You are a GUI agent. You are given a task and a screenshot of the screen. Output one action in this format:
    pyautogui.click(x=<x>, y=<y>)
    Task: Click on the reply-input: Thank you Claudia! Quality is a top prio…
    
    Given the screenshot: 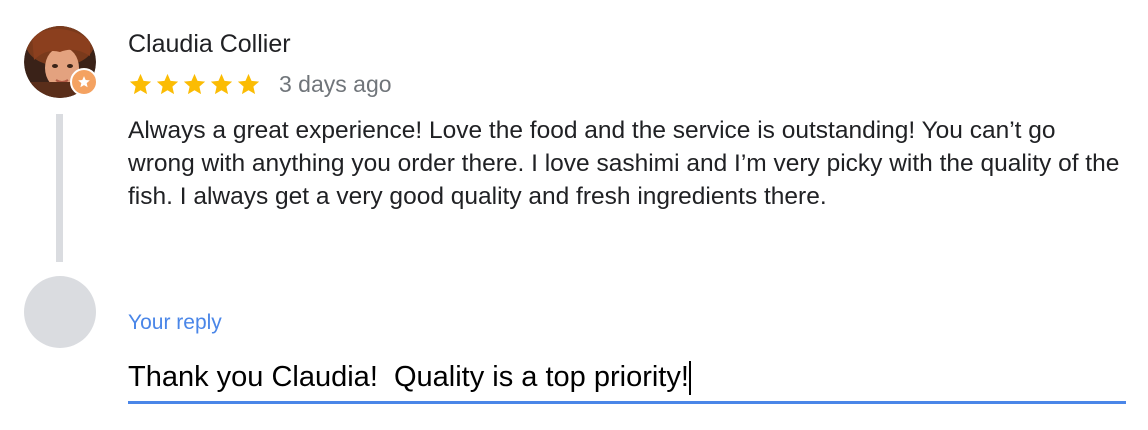 What is the action you would take?
    pyautogui.click(x=627, y=379)
    